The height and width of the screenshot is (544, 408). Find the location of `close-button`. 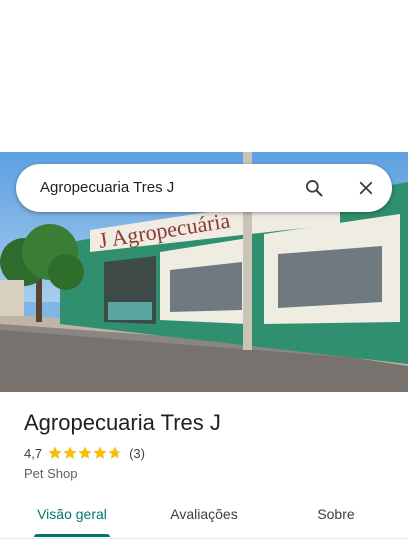

close-button is located at coordinates (366, 188).